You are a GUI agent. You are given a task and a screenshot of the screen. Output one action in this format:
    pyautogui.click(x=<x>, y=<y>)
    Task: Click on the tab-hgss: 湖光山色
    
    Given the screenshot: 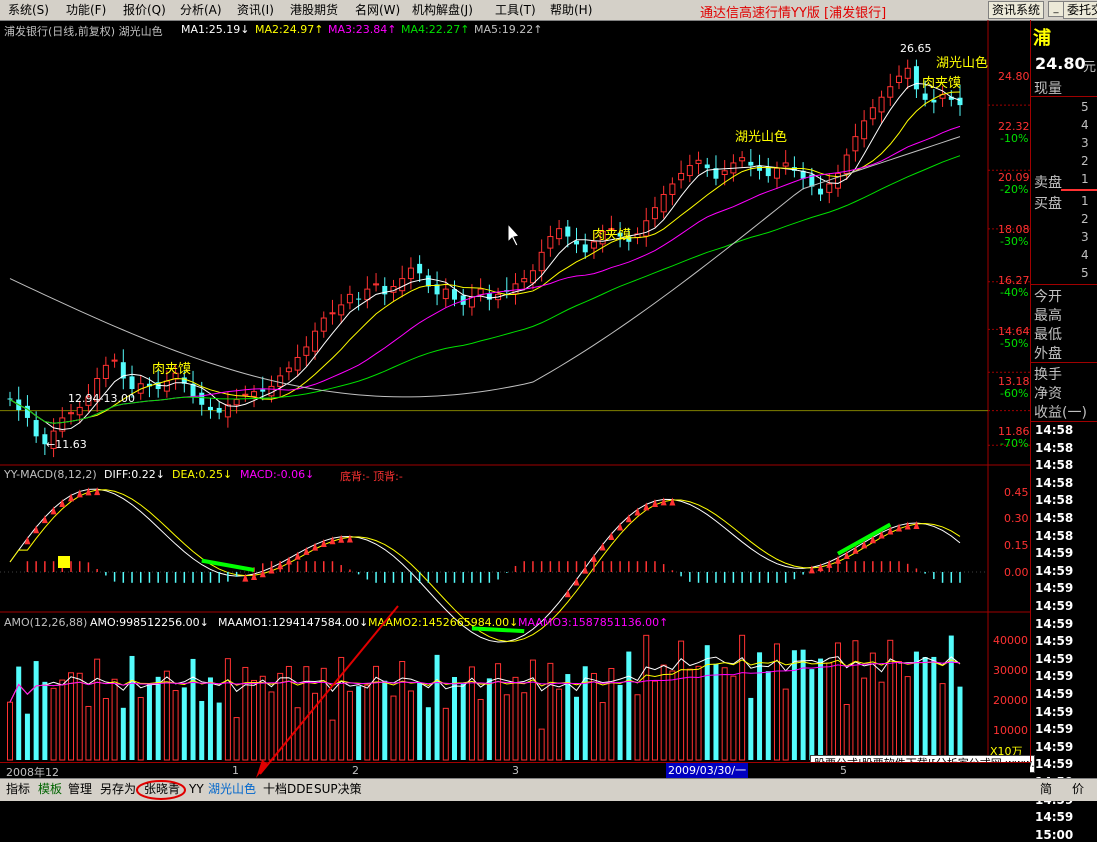 What is the action you would take?
    pyautogui.click(x=232, y=789)
    